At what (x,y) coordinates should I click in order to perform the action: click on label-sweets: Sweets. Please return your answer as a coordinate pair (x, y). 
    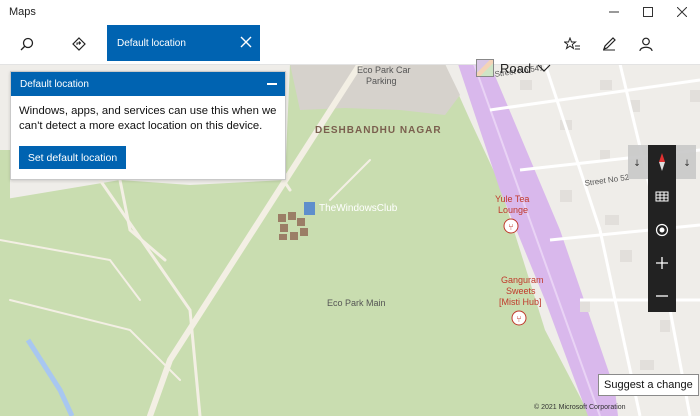
    Looking at the image, I should click on (521, 291).